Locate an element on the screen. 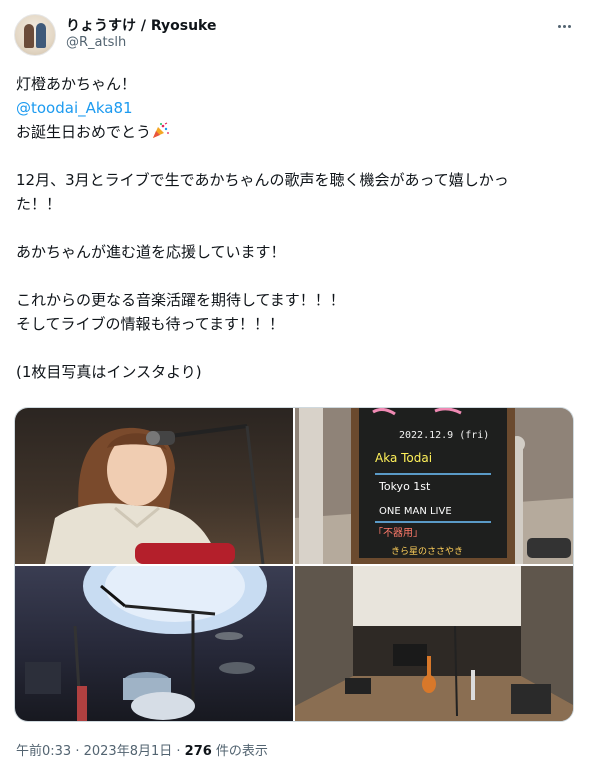  tweet-line: (1枚目写真はインスタより) is located at coordinates (109, 372).